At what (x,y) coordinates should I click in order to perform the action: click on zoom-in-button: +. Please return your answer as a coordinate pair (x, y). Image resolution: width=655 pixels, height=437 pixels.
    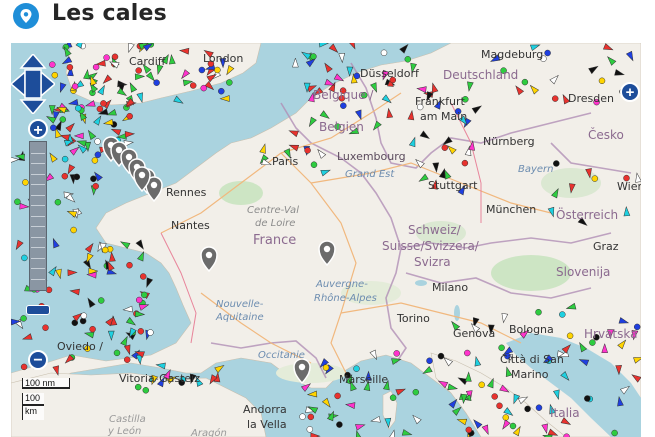
    Looking at the image, I should click on (38, 129).